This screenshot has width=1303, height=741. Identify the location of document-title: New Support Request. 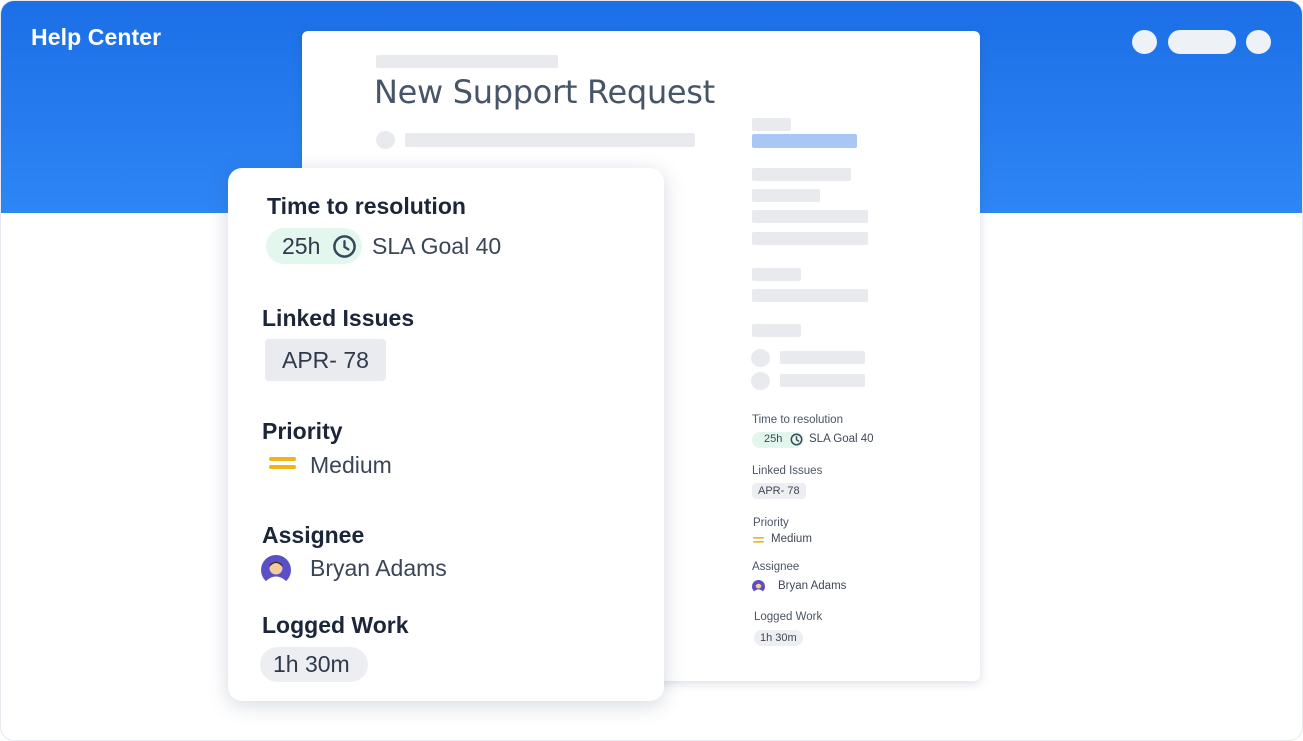
(544, 92).